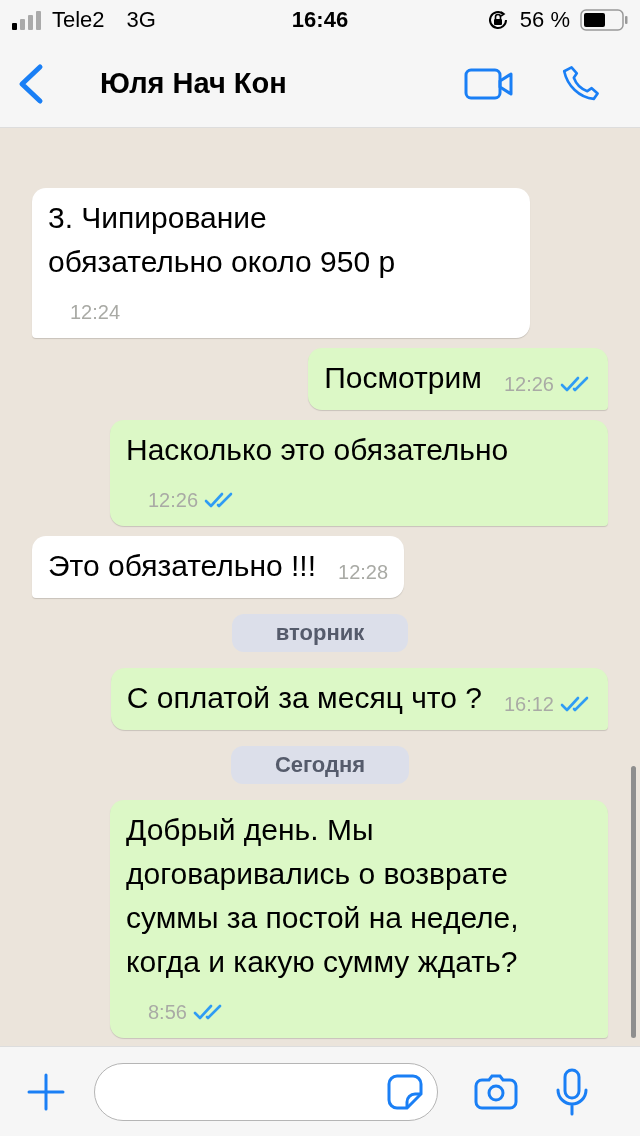 The width and height of the screenshot is (640, 1136). I want to click on attach-button, so click(46, 1091).